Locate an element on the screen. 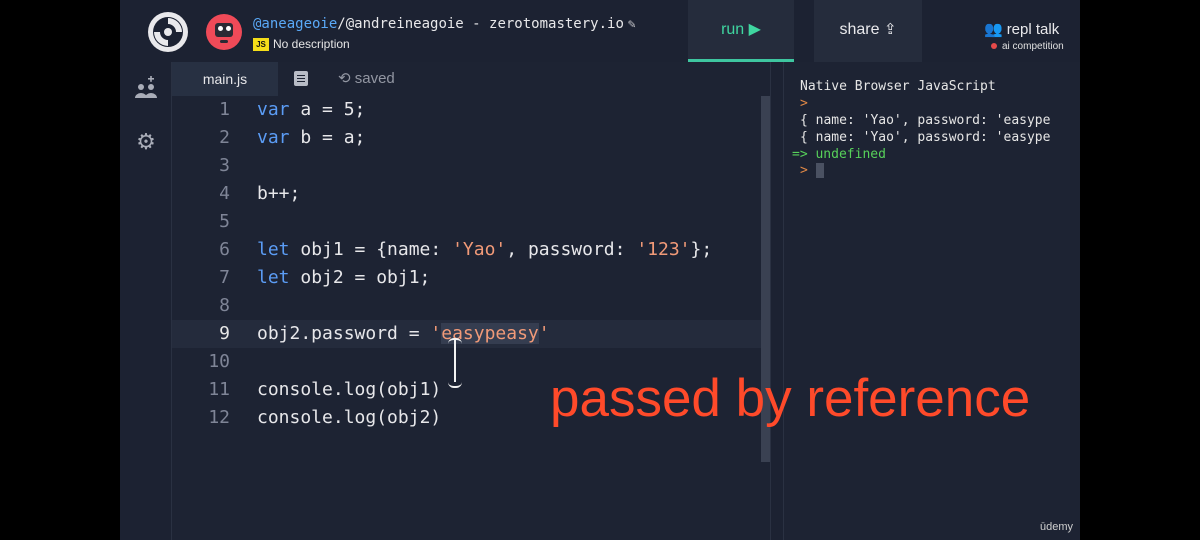  code-text: var b = a; is located at coordinates (311, 138).